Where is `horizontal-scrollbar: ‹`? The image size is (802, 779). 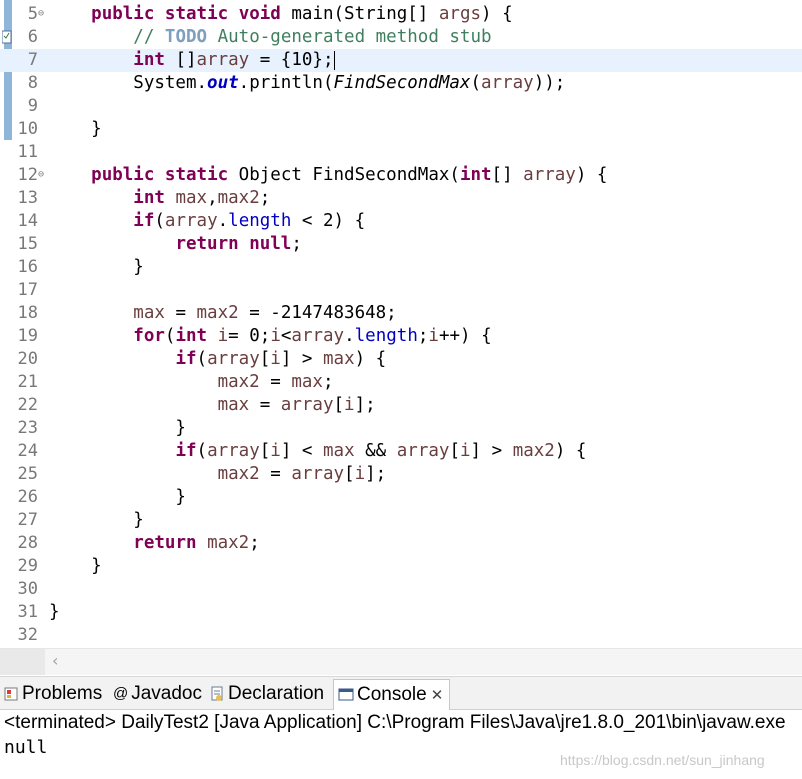
horizontal-scrollbar: ‹ is located at coordinates (401, 661).